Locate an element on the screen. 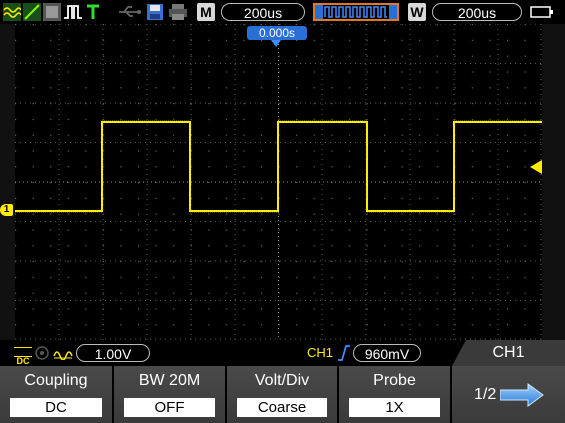  bw-limit-value: OFF is located at coordinates (169, 407).